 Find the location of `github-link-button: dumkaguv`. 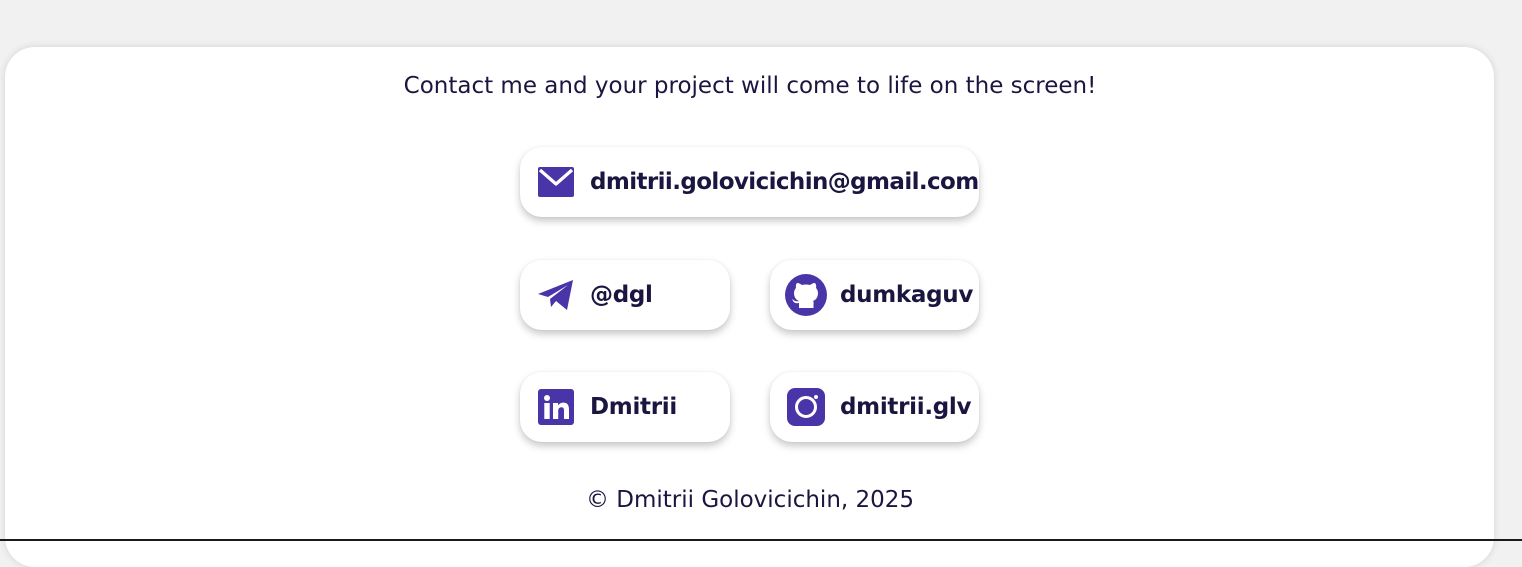

github-link-button: dumkaguv is located at coordinates (874, 295).